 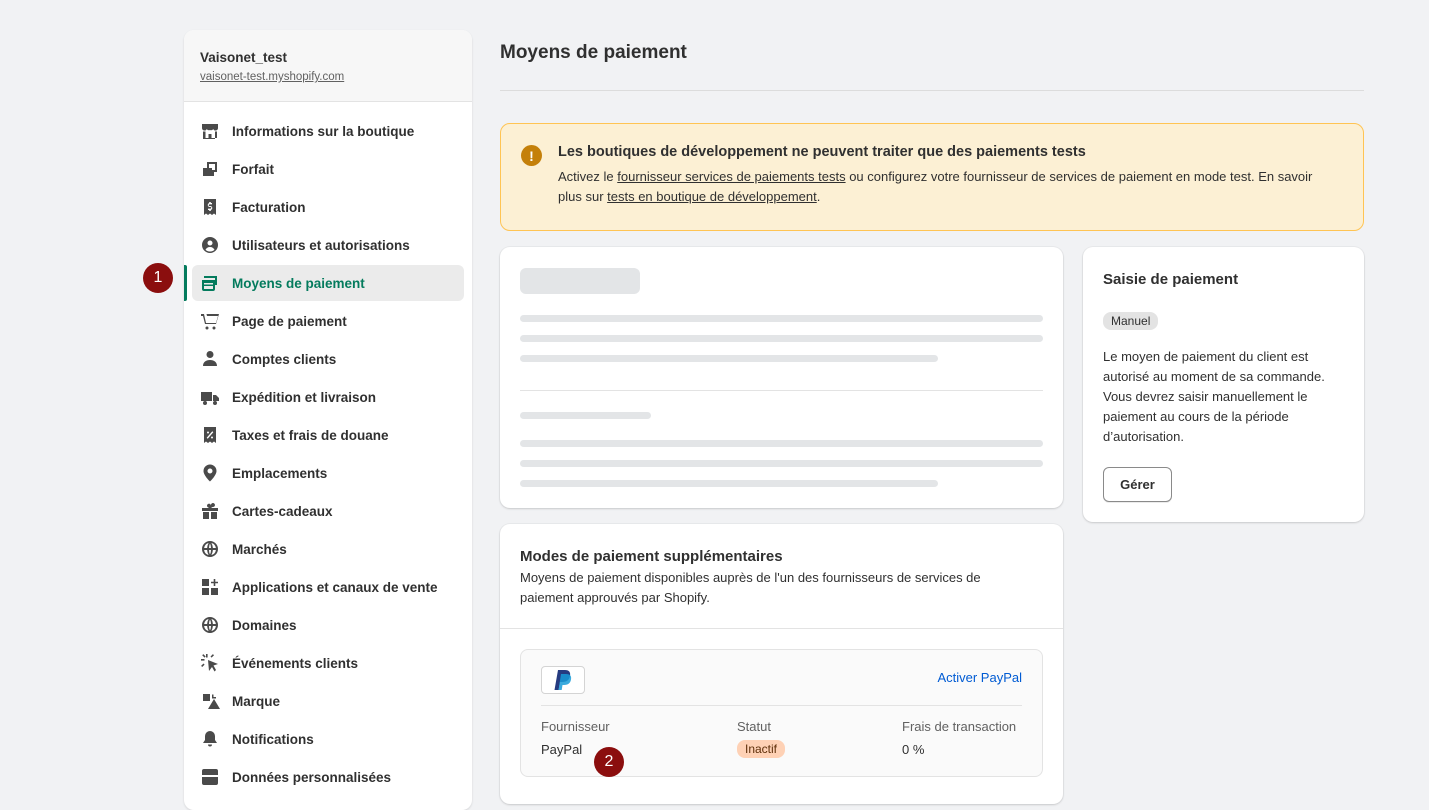 What do you see at coordinates (210, 169) in the screenshot?
I see `plan-icon` at bounding box center [210, 169].